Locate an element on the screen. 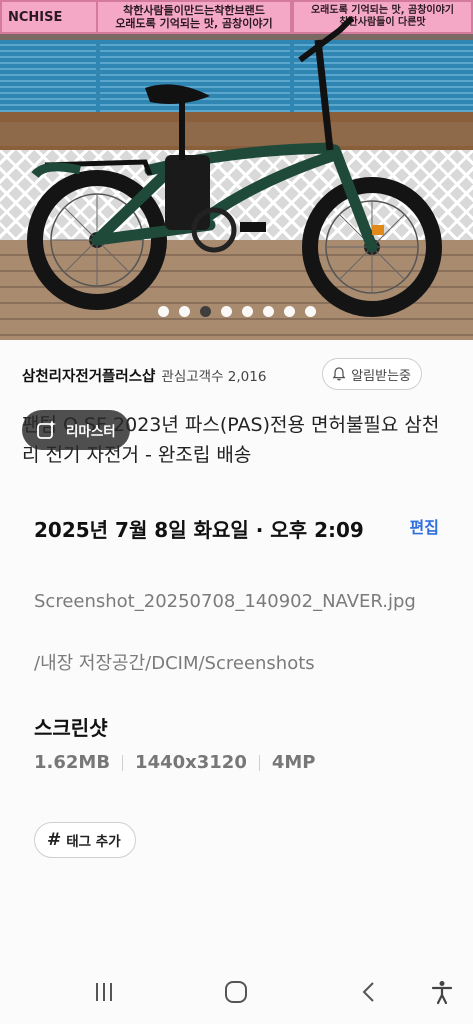 Image resolution: width=473 pixels, height=1024 pixels. notify-subscribed-button: 알림받는중 is located at coordinates (372, 374).